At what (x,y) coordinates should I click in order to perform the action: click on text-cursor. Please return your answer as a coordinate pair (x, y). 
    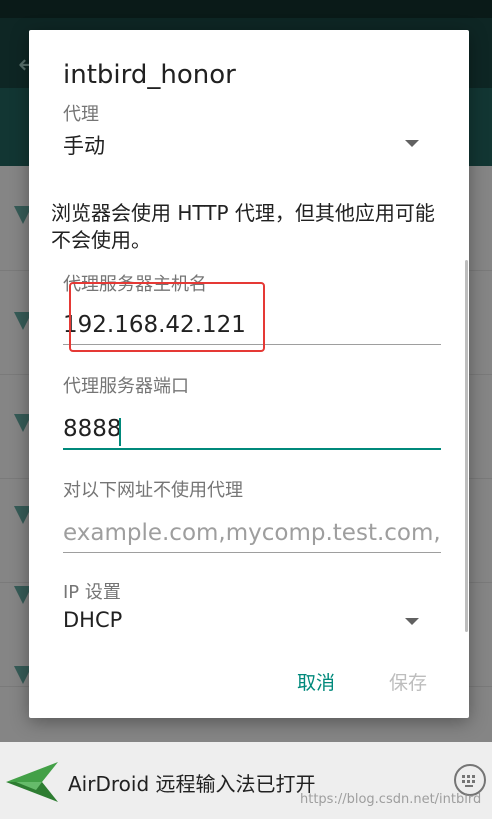
    Looking at the image, I should click on (120, 432).